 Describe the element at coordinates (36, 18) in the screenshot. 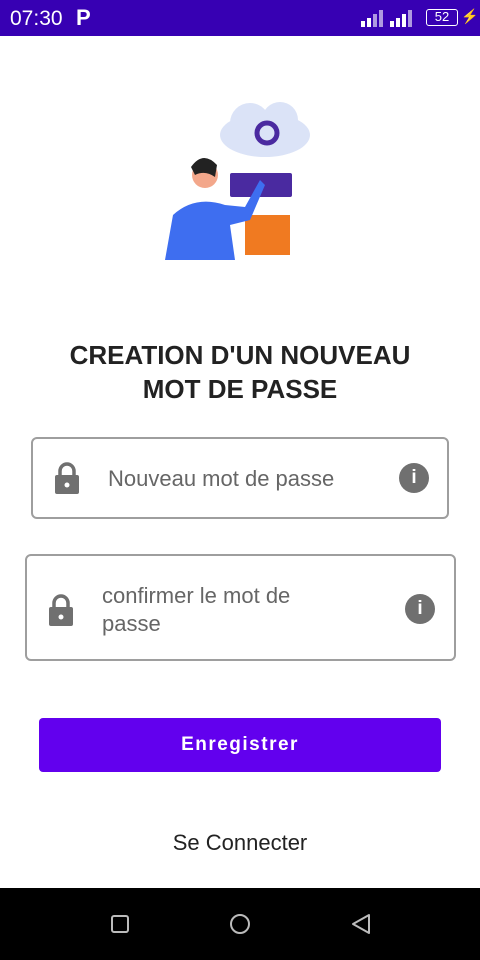

I see `status-time: 07:30` at that location.